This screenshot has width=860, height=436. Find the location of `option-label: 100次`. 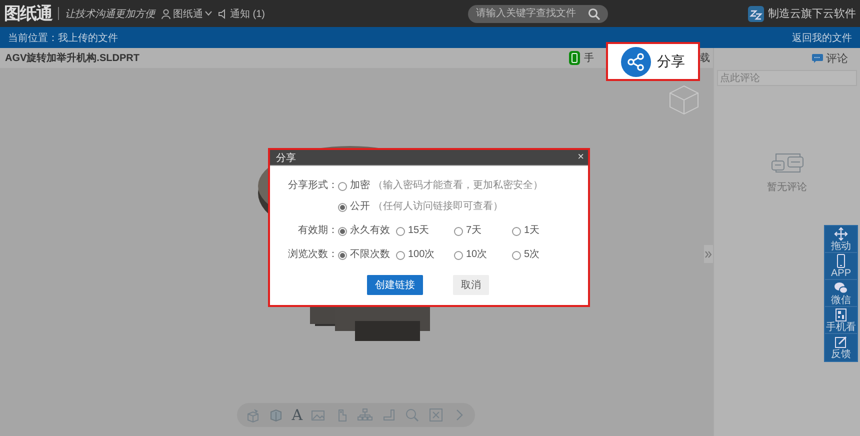

option-label: 100次 is located at coordinates (421, 255).